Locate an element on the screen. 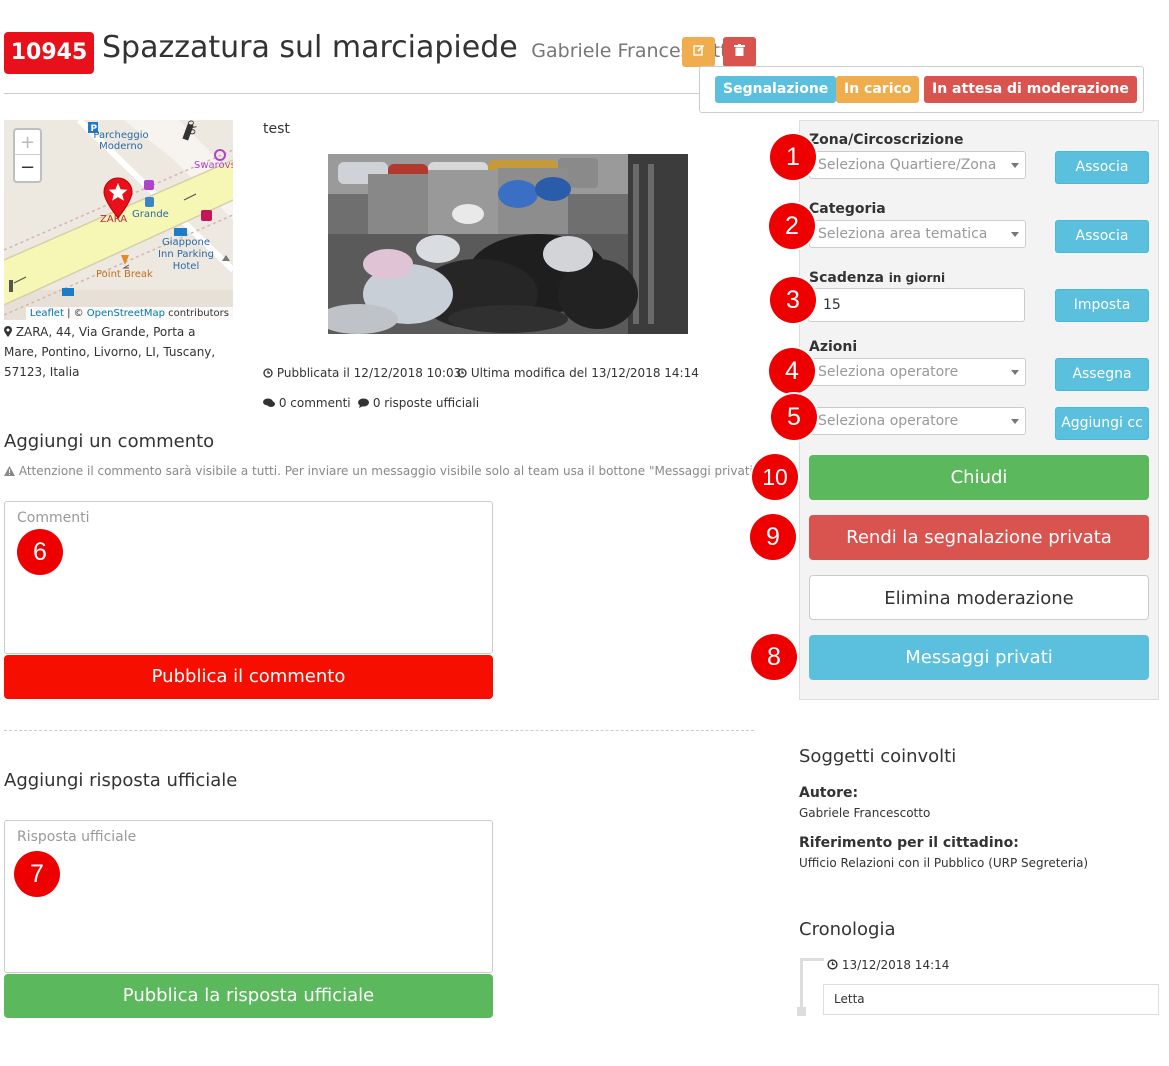  published-text: Pubblicata il 12/12/2018 10:03 is located at coordinates (369, 373).